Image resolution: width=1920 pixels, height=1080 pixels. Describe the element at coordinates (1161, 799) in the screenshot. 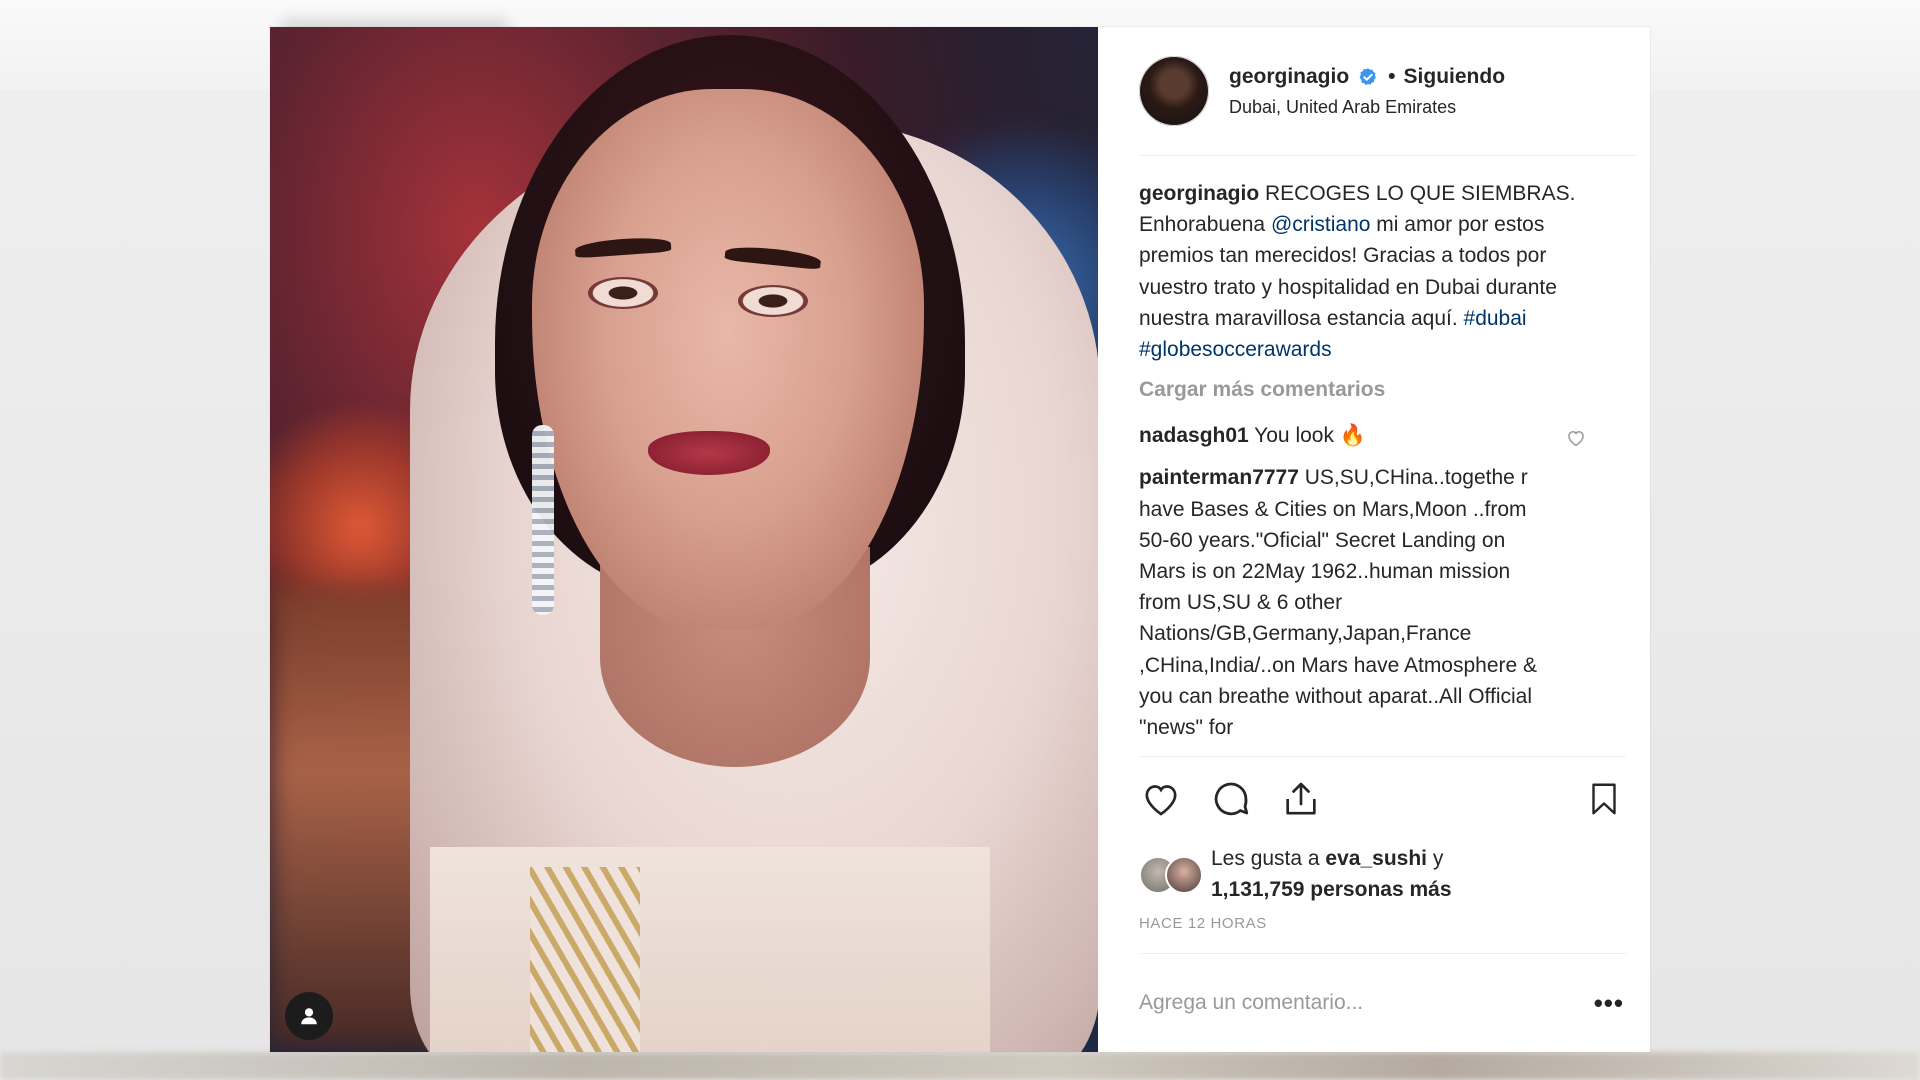

I see `heart-icon` at that location.